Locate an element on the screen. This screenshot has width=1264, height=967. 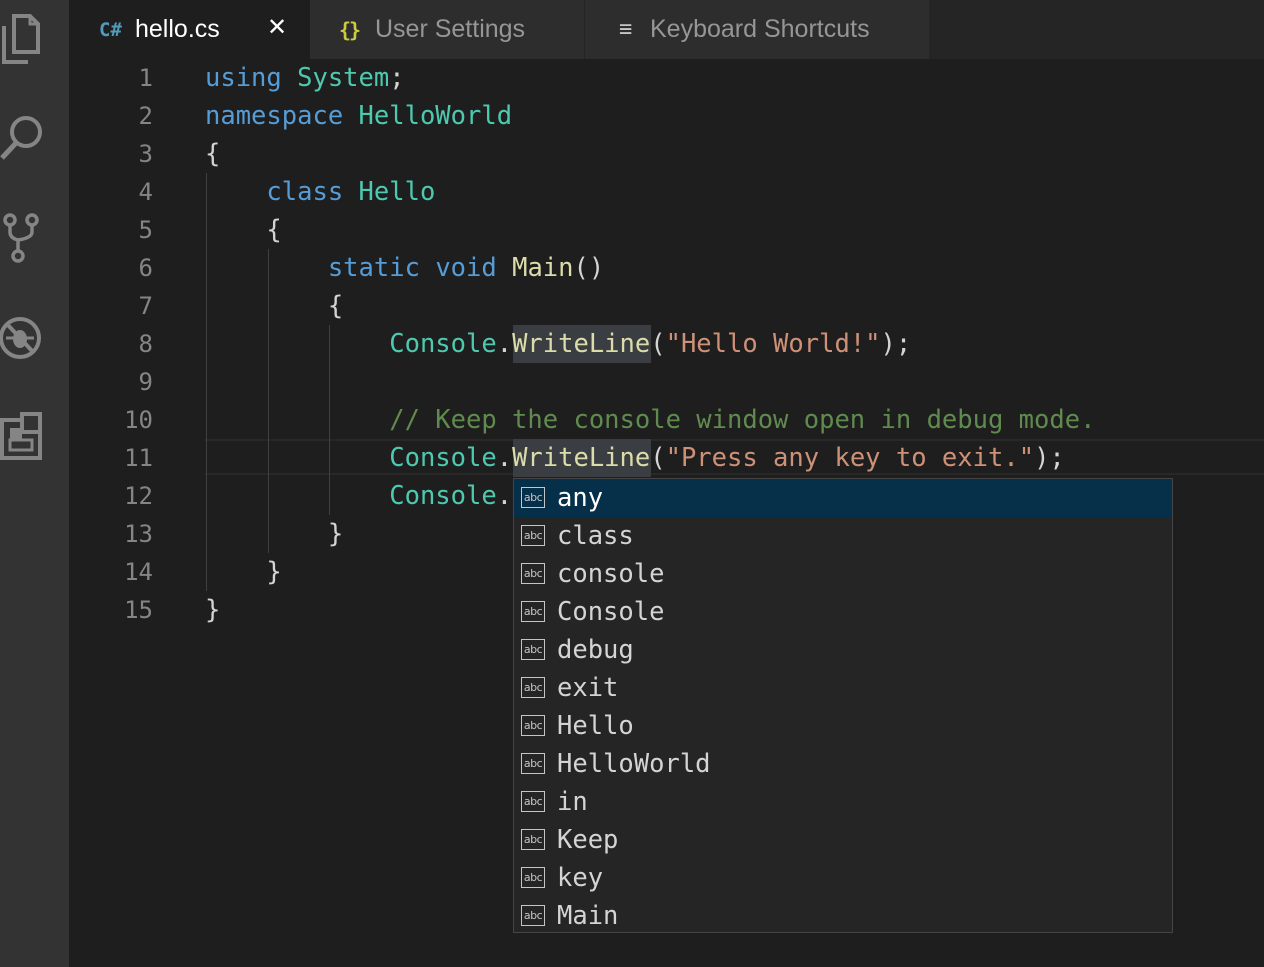
csharp-file-icon: C# is located at coordinates (110, 29).